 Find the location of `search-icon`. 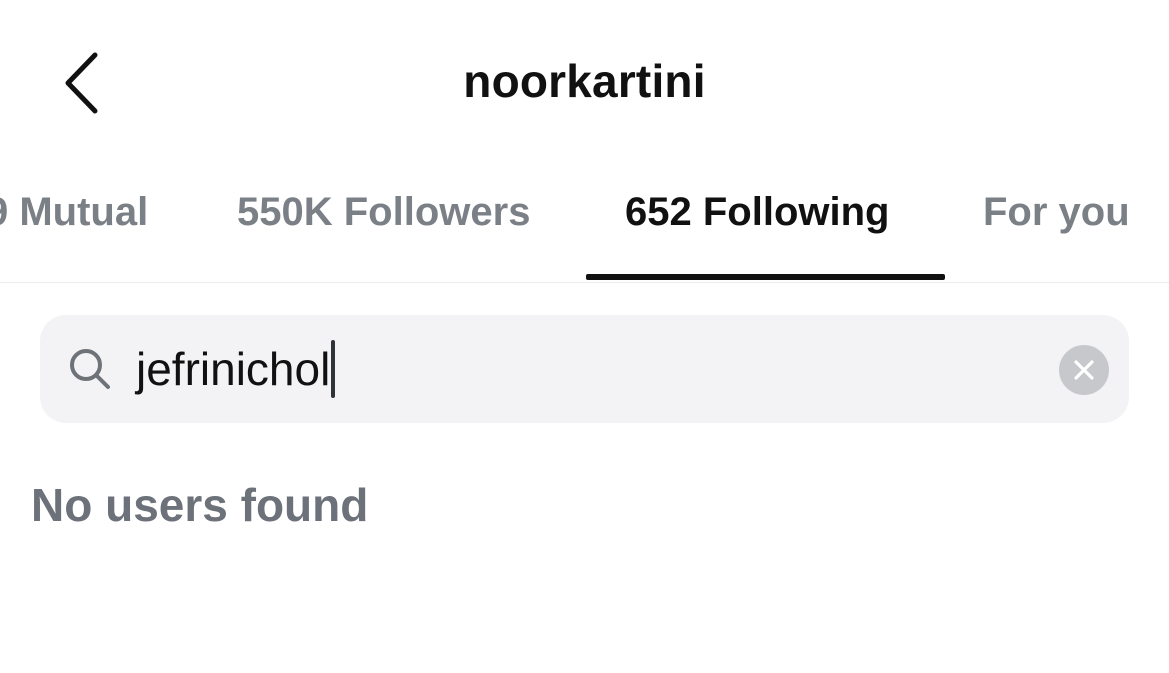

search-icon is located at coordinates (90, 369).